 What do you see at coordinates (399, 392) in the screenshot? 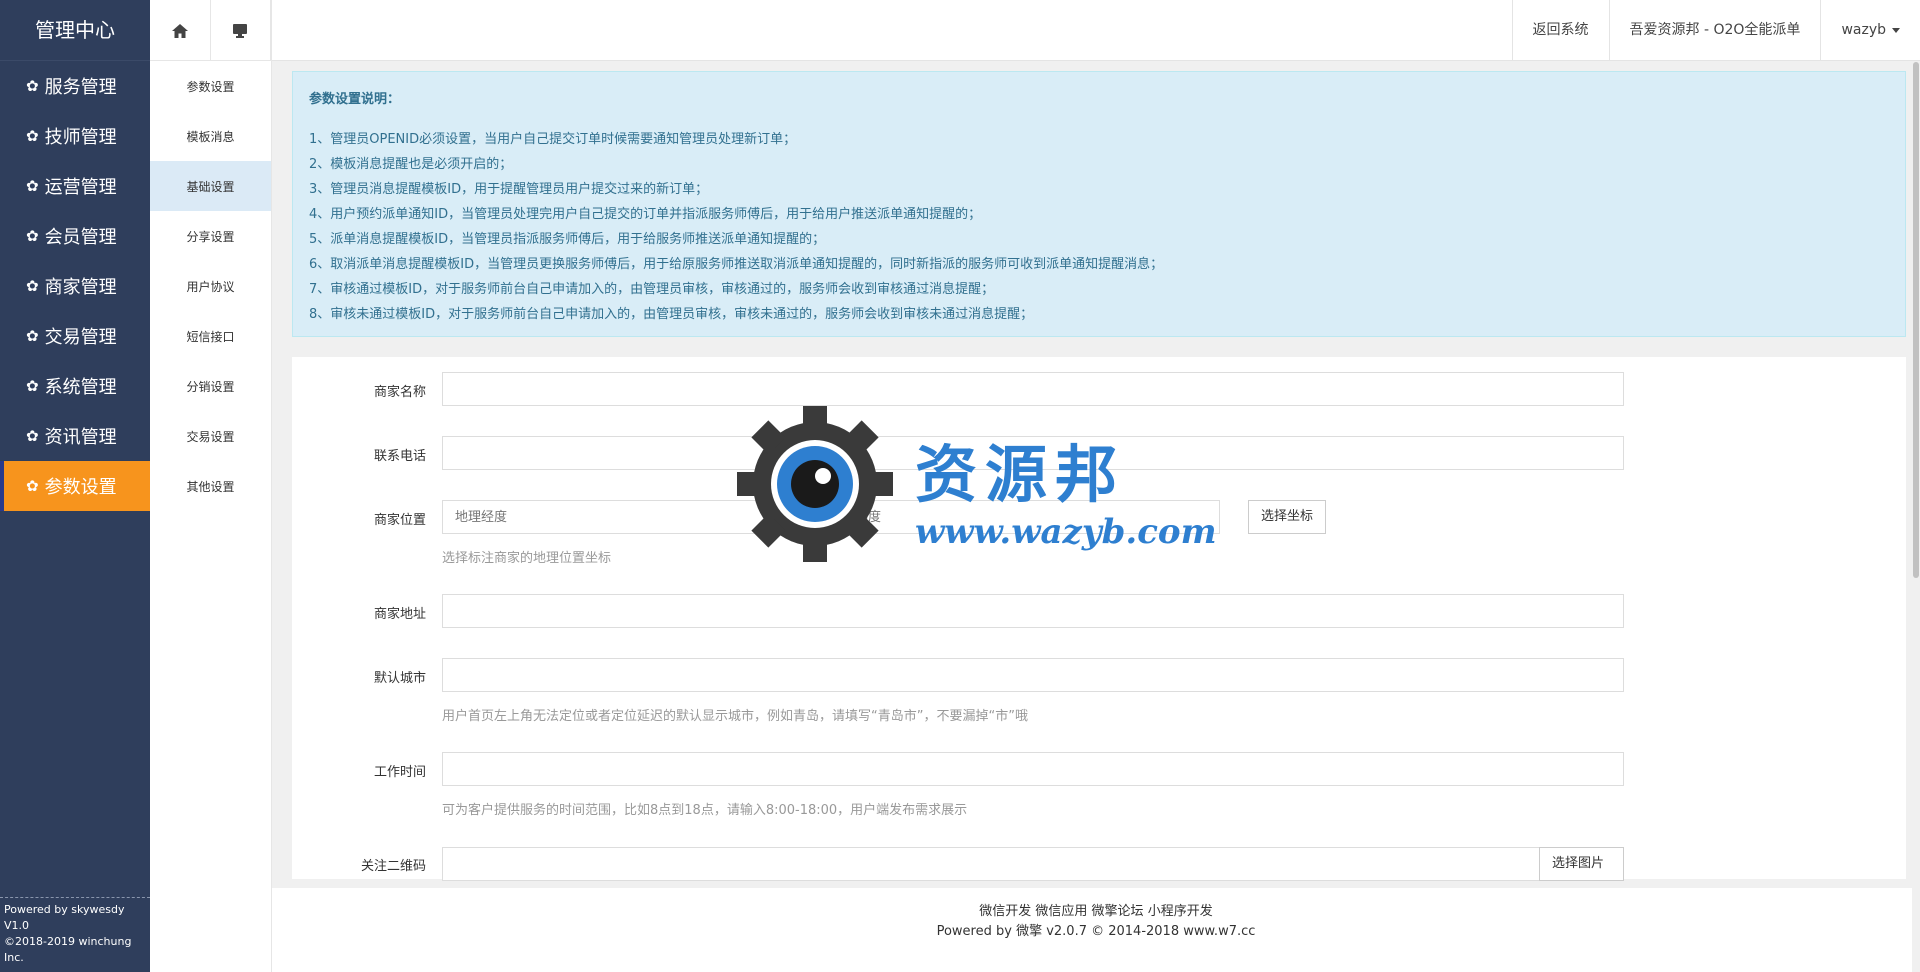
I see `merchant-name-label: 商家名称` at bounding box center [399, 392].